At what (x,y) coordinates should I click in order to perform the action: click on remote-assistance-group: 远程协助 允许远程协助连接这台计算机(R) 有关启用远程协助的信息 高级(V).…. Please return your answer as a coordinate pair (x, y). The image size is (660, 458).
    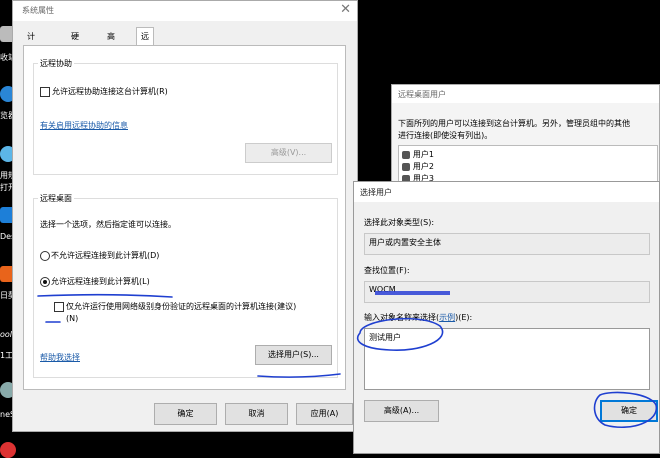
    Looking at the image, I should click on (185, 116).